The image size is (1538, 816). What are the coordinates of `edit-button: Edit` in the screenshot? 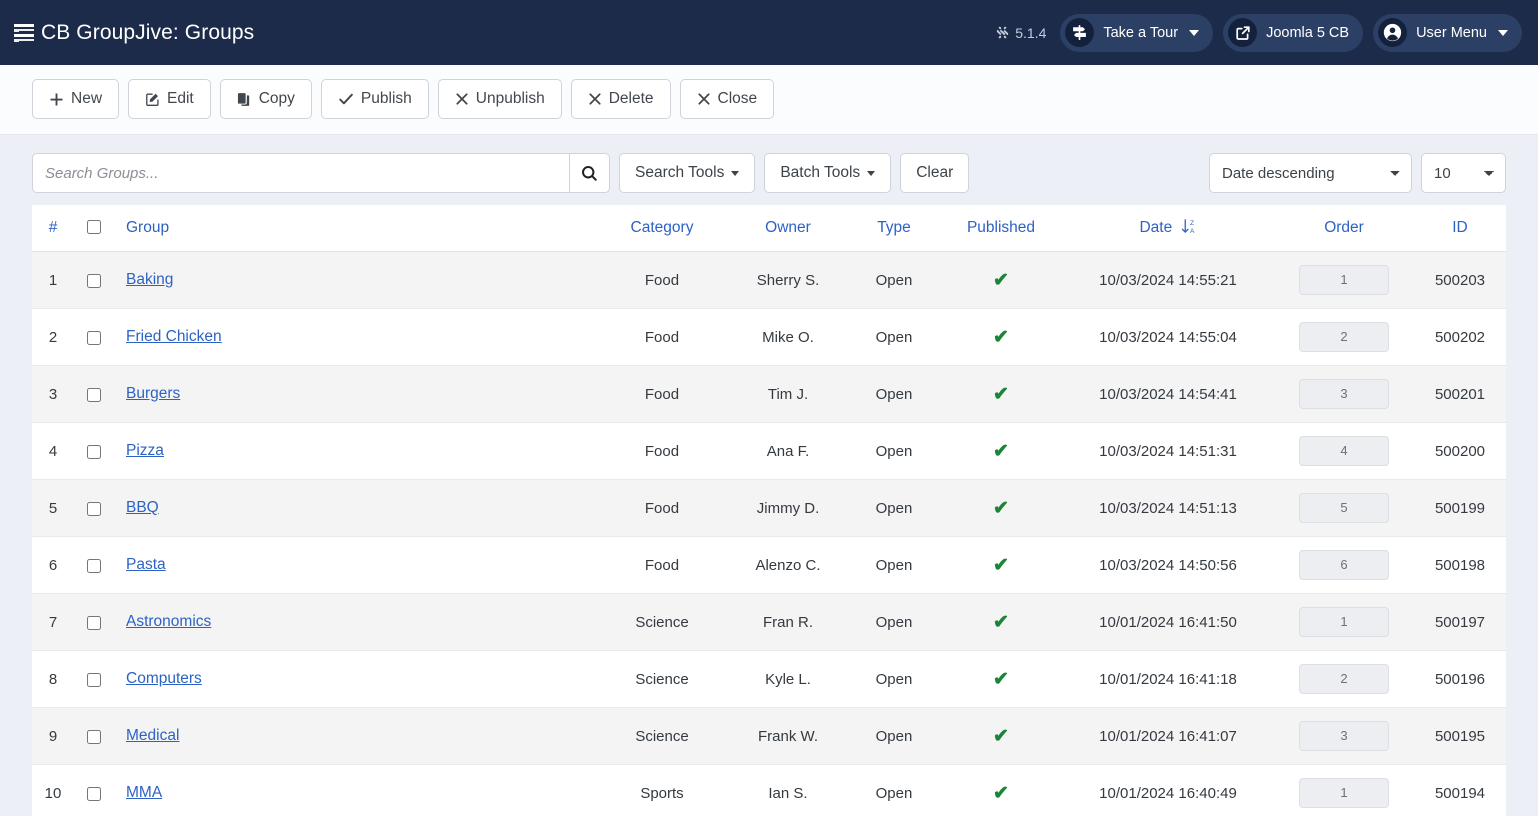 It's located at (169, 99).